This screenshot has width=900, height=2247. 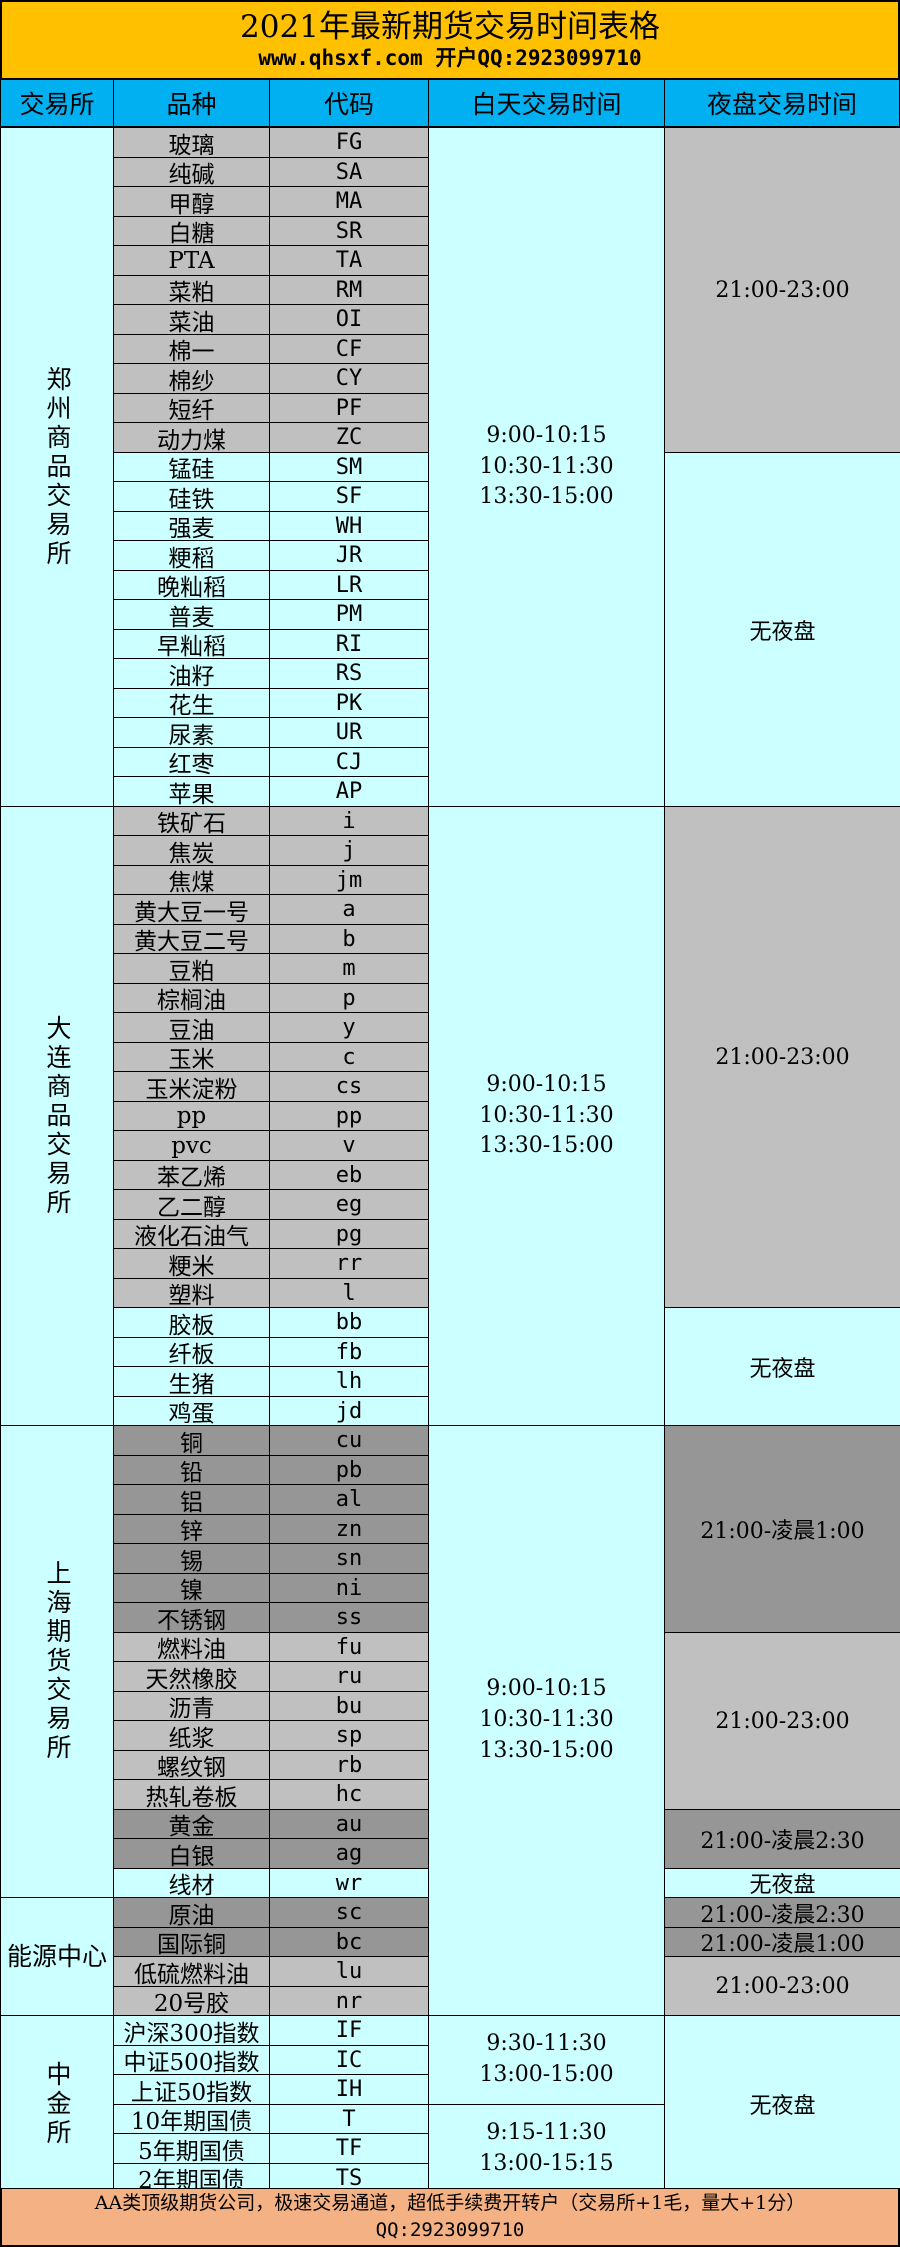 I want to click on product-name: 纤板, so click(x=191, y=1352).